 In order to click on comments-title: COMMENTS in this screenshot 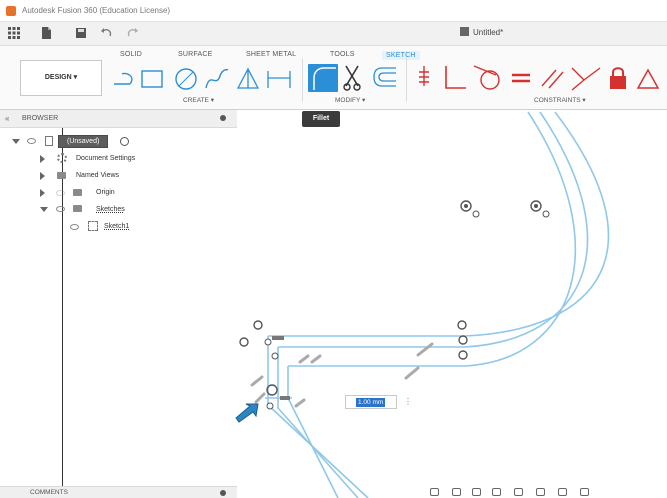, I will do `click(49, 492)`.